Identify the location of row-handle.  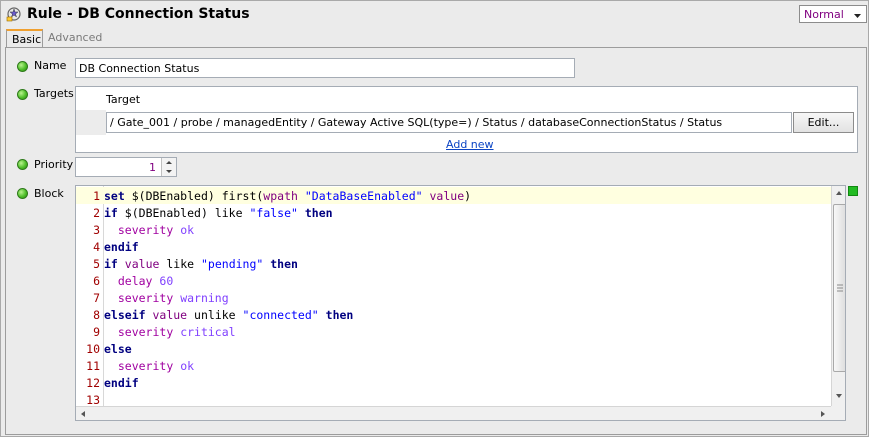
(91, 122).